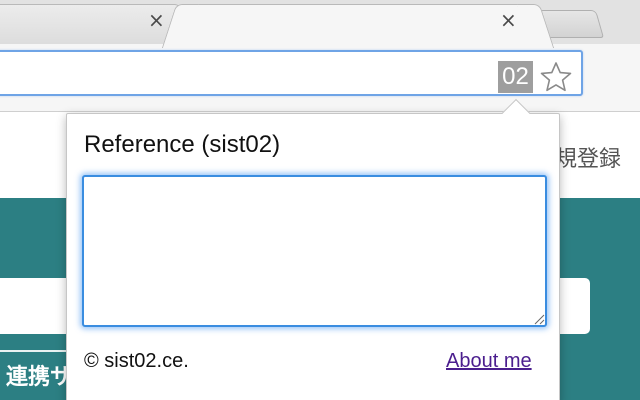 Image resolution: width=640 pixels, height=400 pixels. I want to click on address-bar, so click(291, 73).